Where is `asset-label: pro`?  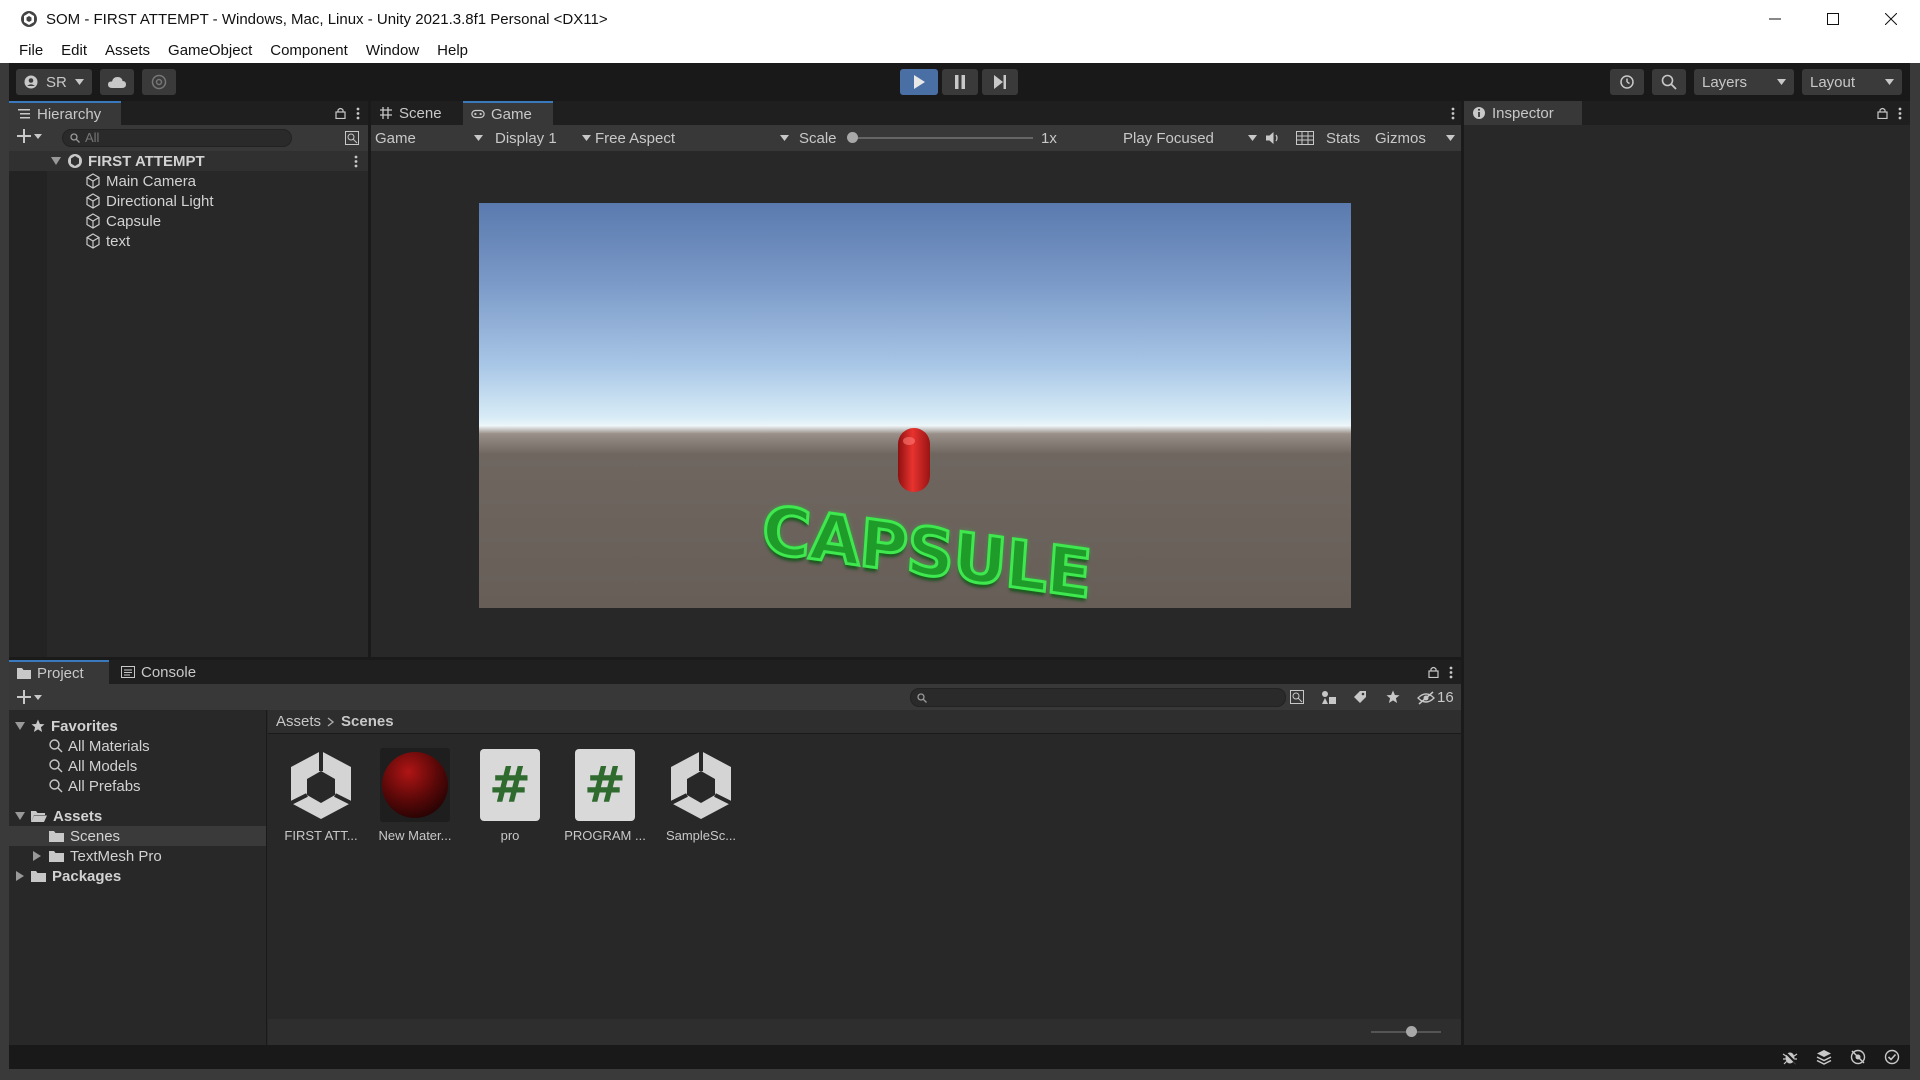 asset-label: pro is located at coordinates (510, 835).